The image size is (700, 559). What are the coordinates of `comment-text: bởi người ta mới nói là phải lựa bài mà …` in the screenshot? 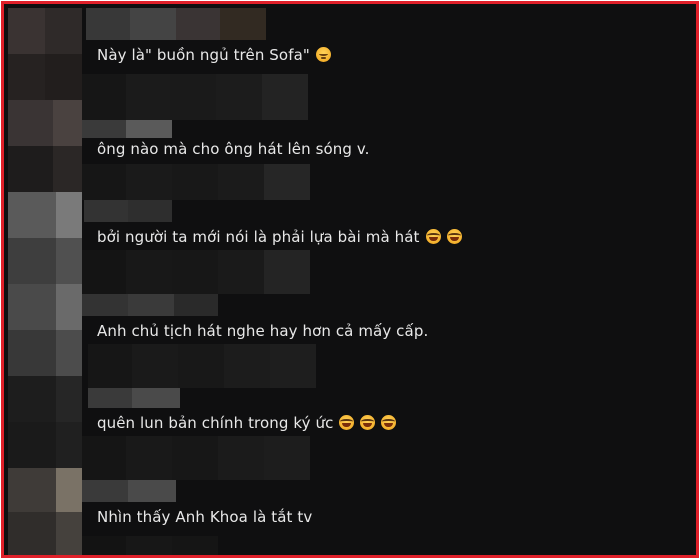 It's located at (279, 237).